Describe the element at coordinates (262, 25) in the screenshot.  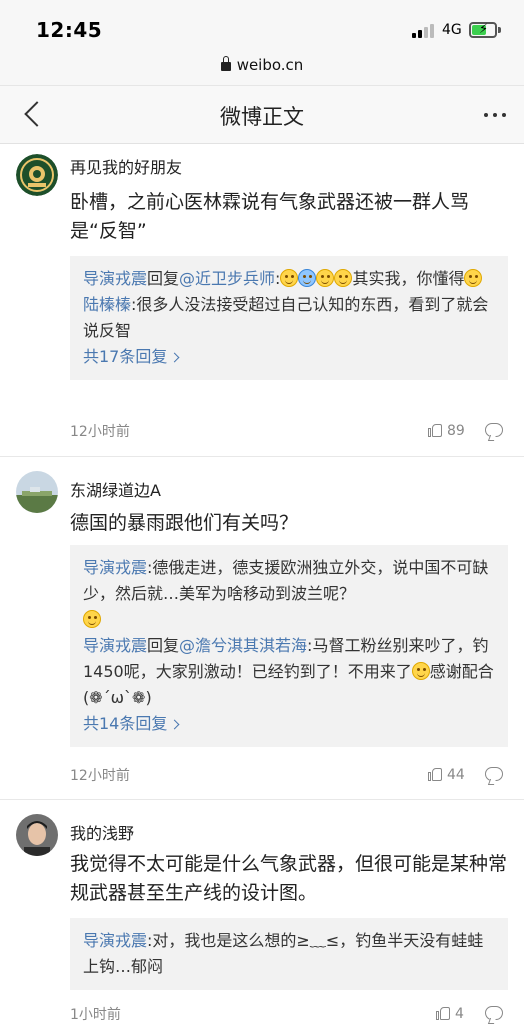
I see `status-bar: 12:45 4G ⚡` at that location.